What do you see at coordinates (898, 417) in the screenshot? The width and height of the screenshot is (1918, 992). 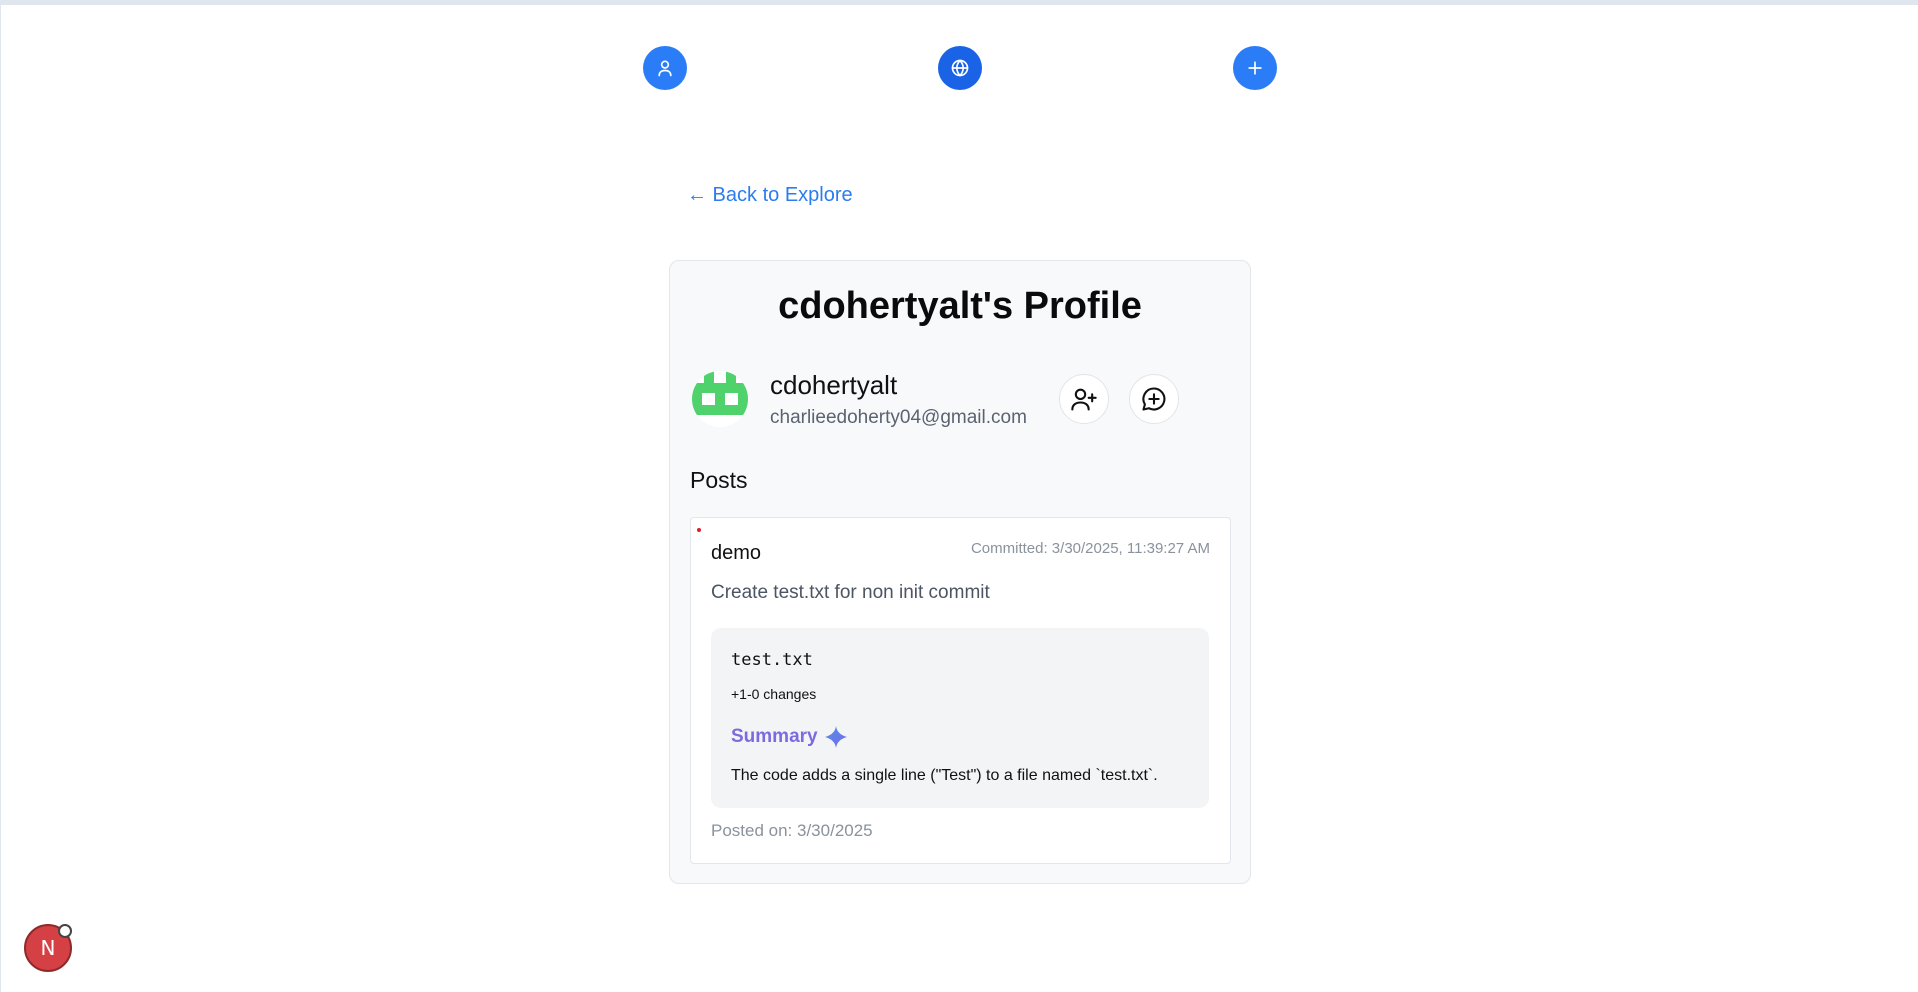 I see `profile-email: charlieedoherty04@gmail.com` at bounding box center [898, 417].